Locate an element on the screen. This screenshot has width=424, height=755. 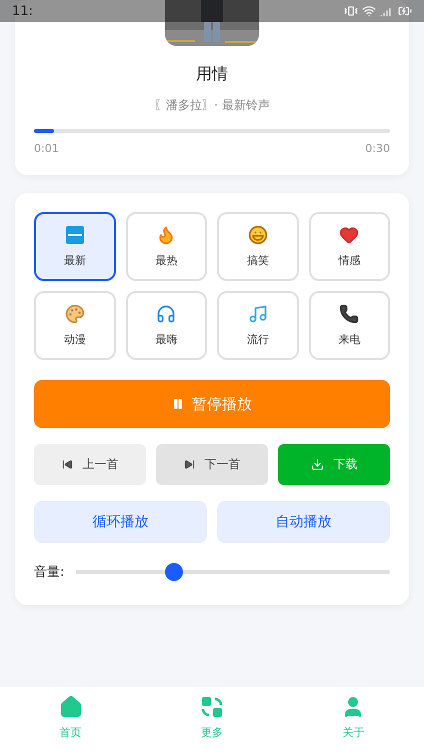
elapsed-time: 0:01 is located at coordinates (46, 148).